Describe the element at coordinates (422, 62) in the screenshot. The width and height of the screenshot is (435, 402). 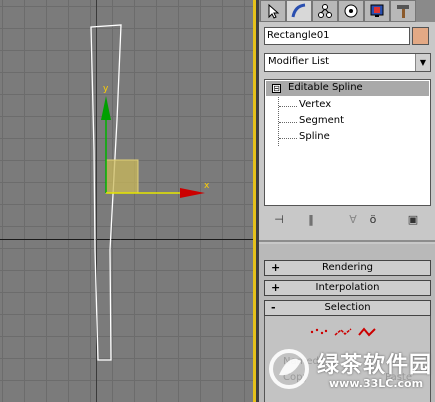
I see `chevron-down-icon: ▼` at that location.